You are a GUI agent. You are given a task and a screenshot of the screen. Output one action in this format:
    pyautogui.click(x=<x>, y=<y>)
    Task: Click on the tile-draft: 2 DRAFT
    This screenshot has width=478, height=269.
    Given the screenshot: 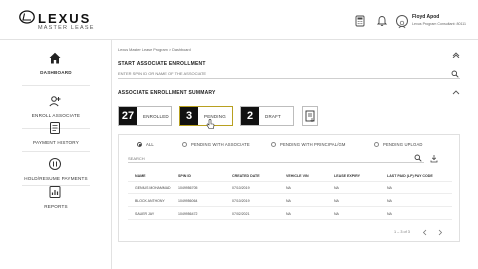 What is the action you would take?
    pyautogui.click(x=267, y=116)
    